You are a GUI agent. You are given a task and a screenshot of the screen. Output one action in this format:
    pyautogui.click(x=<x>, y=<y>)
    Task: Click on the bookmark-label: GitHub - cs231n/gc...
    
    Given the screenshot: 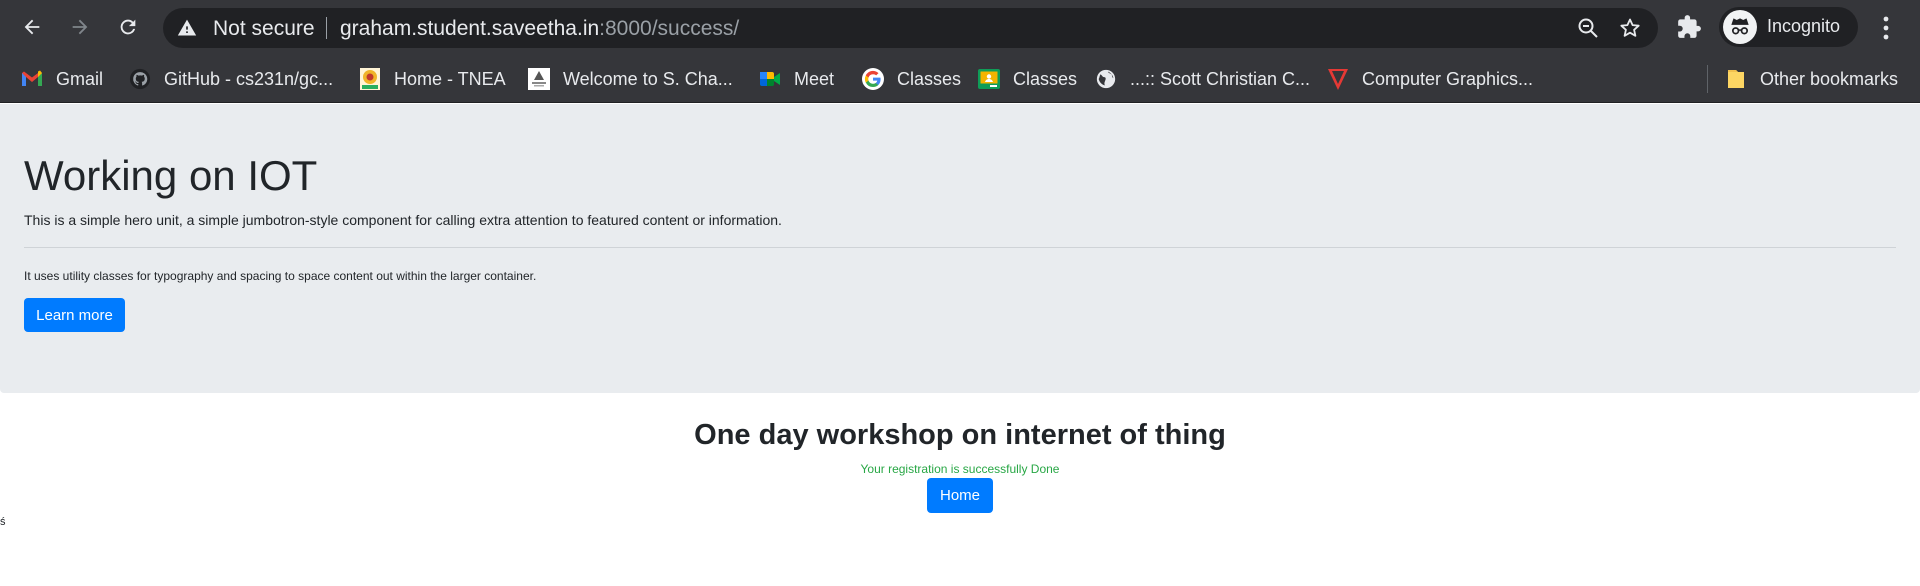 What is the action you would take?
    pyautogui.click(x=249, y=78)
    